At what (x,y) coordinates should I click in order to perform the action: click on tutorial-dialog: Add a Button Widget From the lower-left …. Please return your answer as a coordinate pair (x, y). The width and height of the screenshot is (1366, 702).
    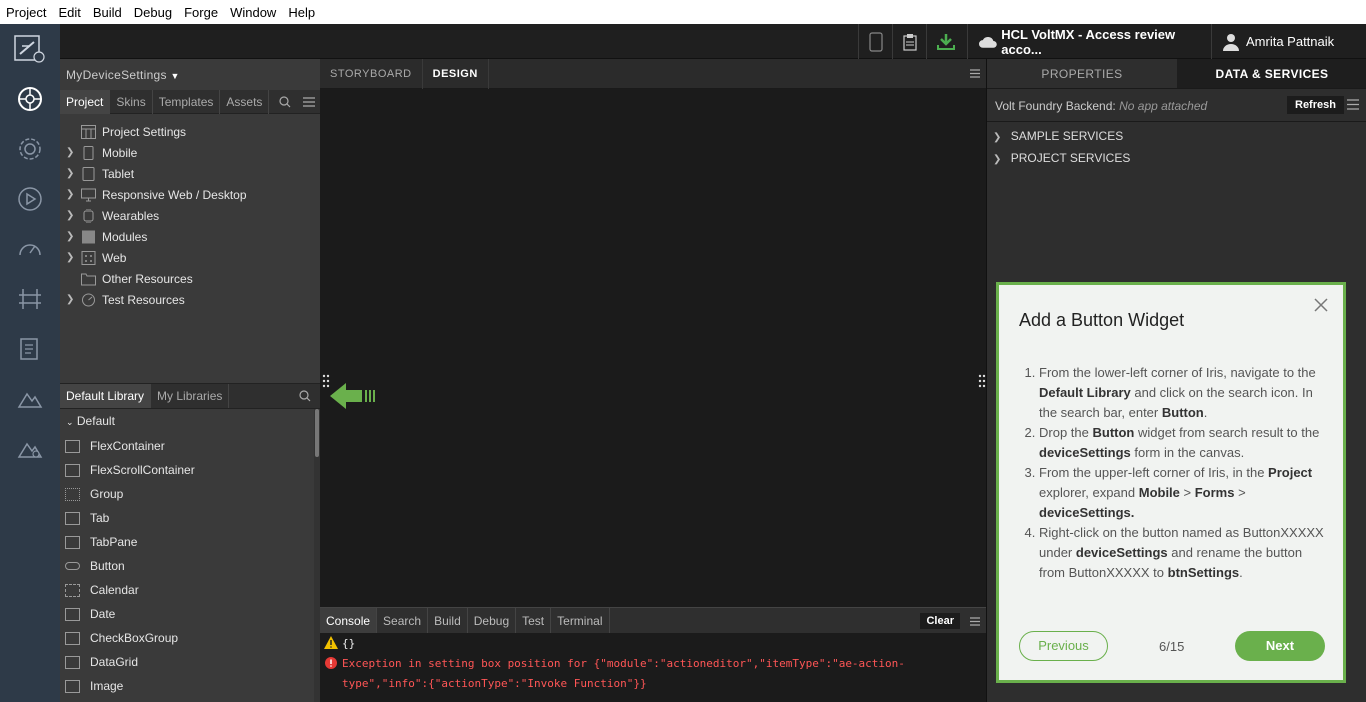
    Looking at the image, I should click on (1171, 482).